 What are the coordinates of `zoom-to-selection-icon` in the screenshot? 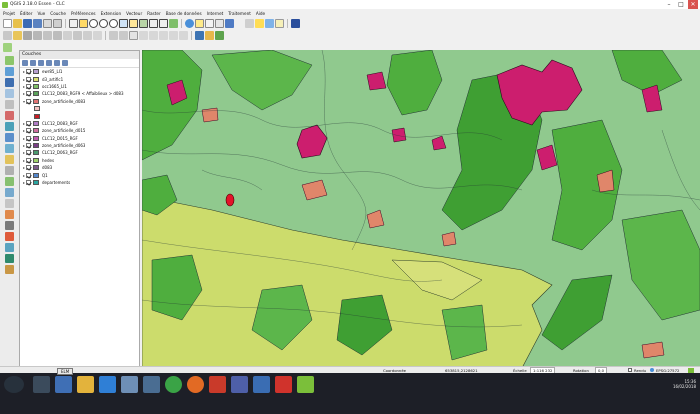 It's located at (133, 23).